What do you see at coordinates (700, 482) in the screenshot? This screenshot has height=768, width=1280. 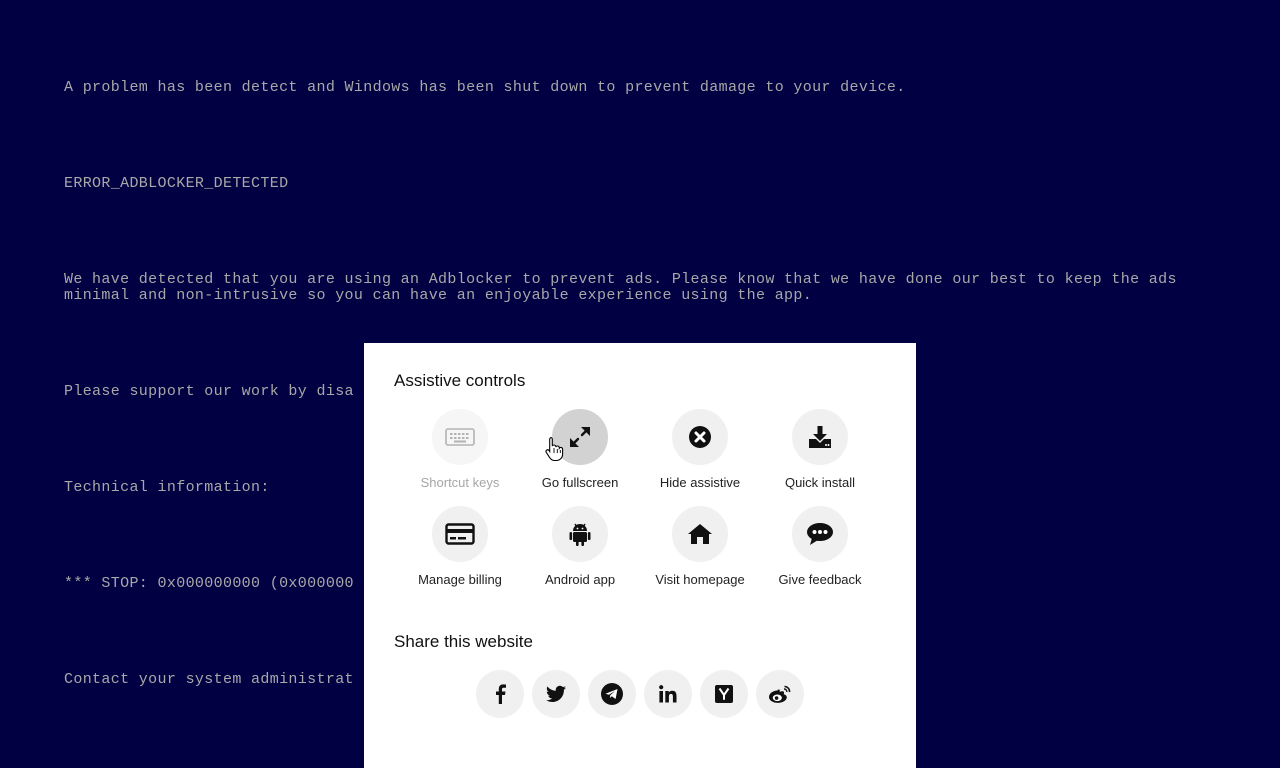 I see `tile-label: Hide assistive` at bounding box center [700, 482].